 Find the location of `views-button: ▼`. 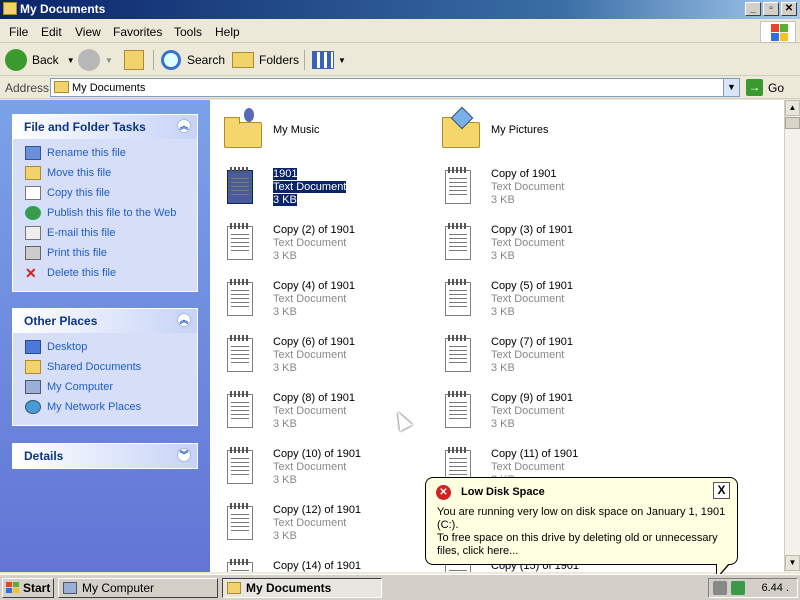

views-button: ▼ is located at coordinates (329, 60).